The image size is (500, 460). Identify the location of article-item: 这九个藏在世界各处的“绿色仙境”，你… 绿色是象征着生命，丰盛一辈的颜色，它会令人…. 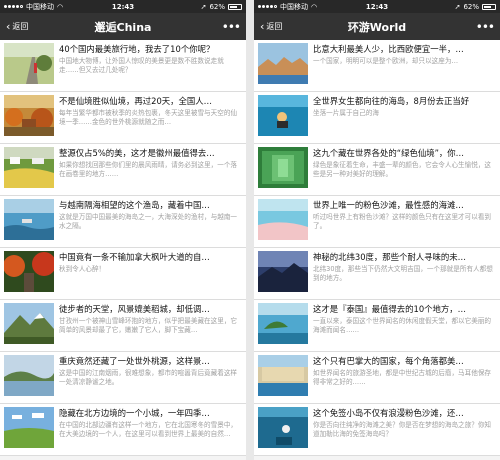
(377, 170).